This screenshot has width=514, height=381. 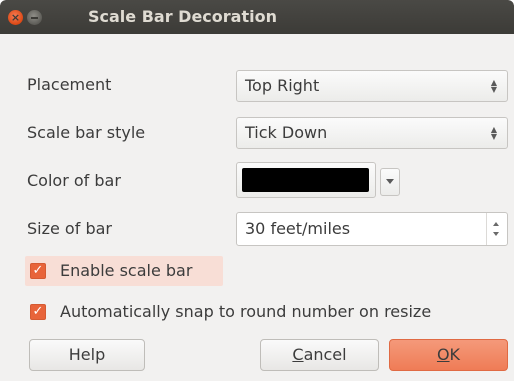 What do you see at coordinates (496, 229) in the screenshot?
I see `spin-arrows` at bounding box center [496, 229].